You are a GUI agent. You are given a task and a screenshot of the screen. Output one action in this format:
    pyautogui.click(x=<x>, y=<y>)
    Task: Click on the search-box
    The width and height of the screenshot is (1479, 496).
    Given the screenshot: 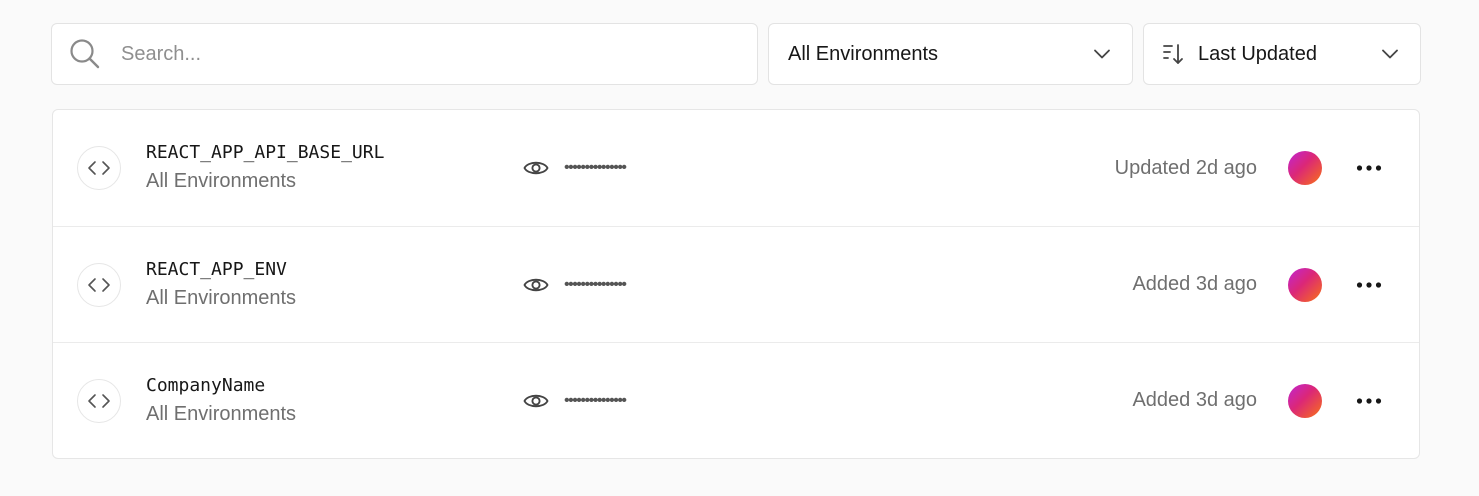 What is the action you would take?
    pyautogui.click(x=404, y=54)
    